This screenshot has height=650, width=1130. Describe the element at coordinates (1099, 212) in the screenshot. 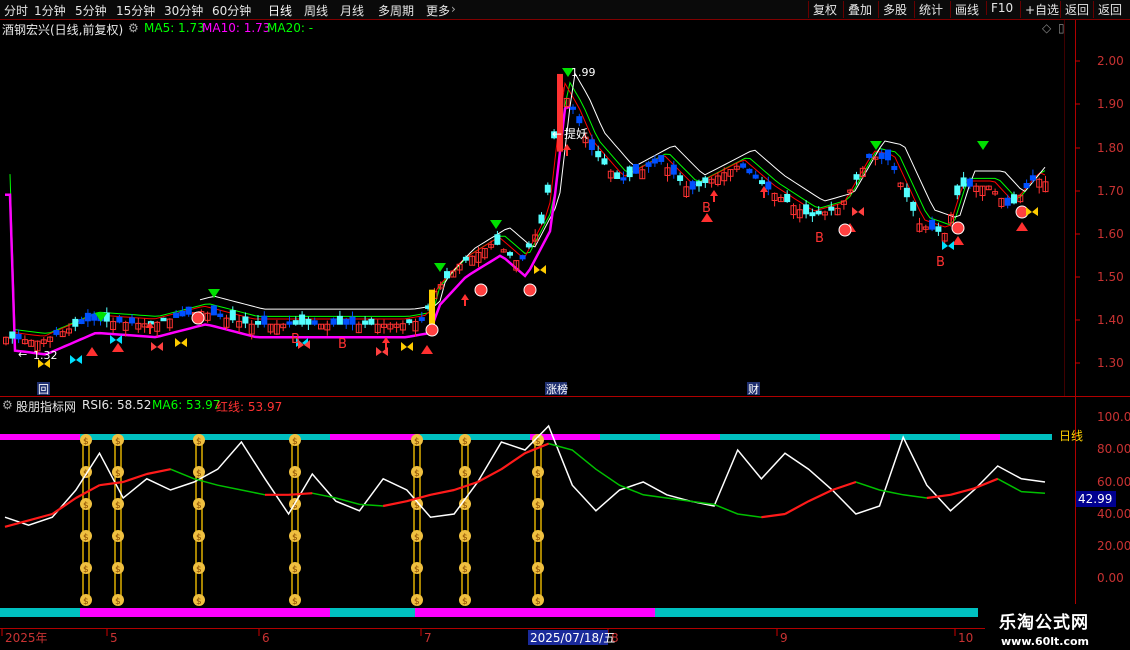

I see `price-axis: 2.00 1.90 1.80 1.70 1.60 1.50 1.40 1.30` at that location.